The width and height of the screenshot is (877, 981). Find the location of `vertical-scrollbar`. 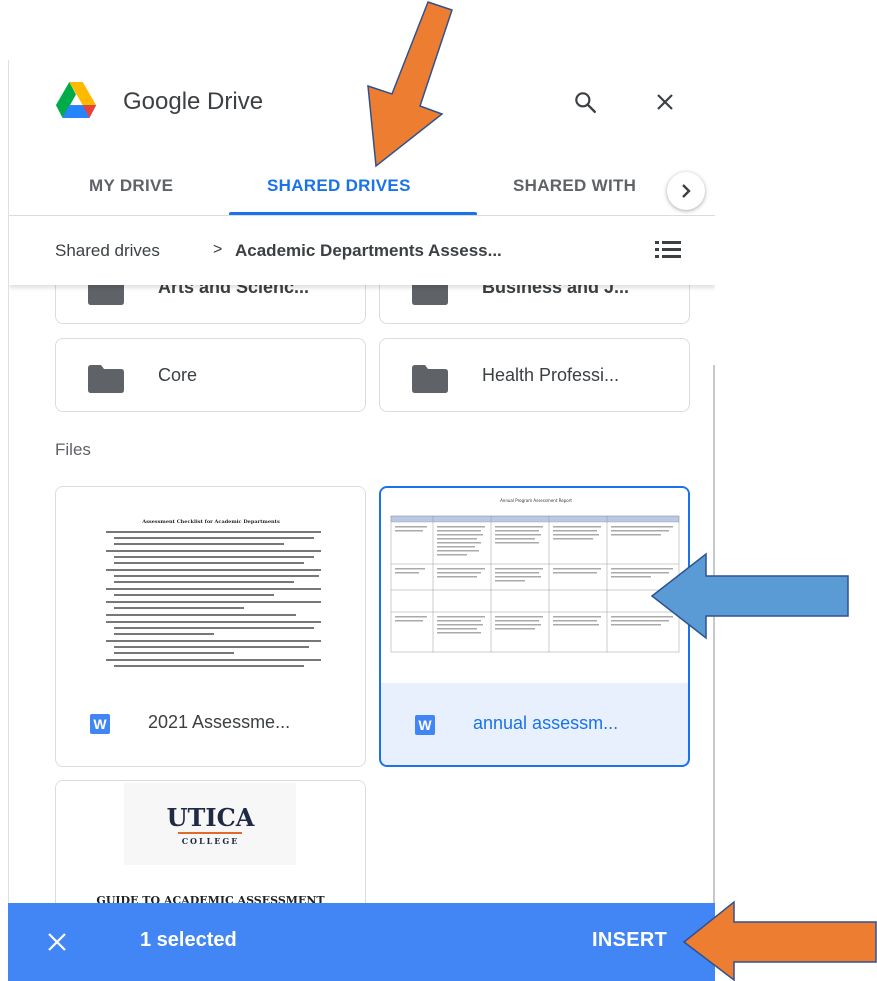

vertical-scrollbar is located at coordinates (714, 645).